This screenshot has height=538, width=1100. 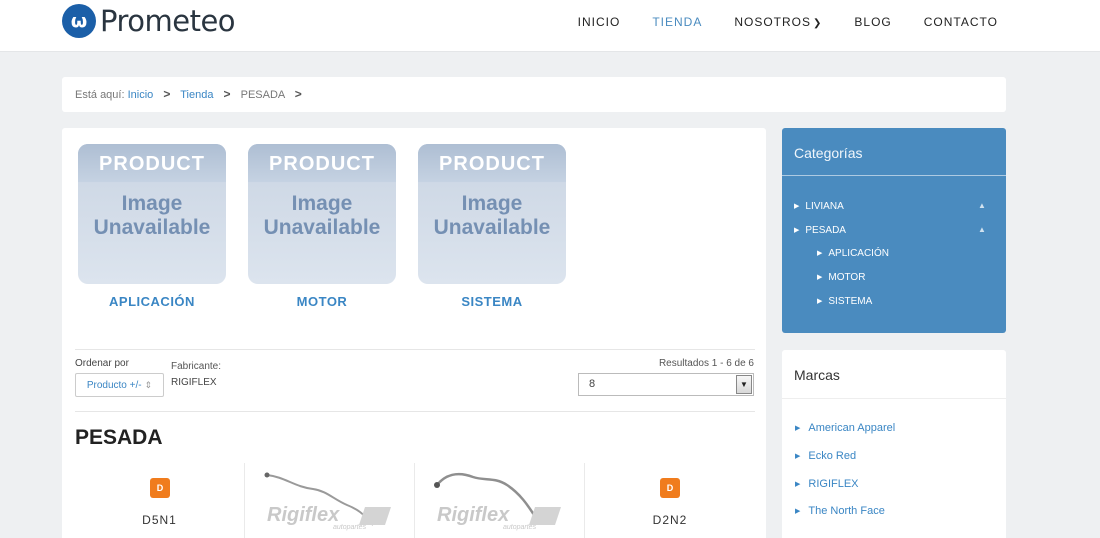 What do you see at coordinates (148, 385) in the screenshot?
I see `sort-arrows-icon: ⇕` at bounding box center [148, 385].